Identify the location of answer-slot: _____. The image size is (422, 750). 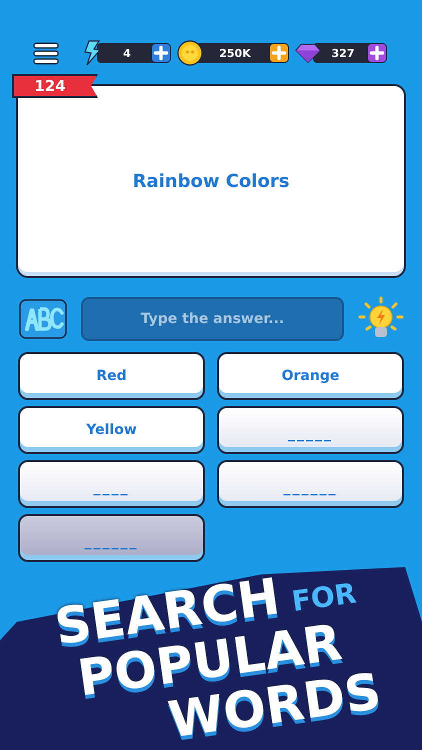
(310, 430).